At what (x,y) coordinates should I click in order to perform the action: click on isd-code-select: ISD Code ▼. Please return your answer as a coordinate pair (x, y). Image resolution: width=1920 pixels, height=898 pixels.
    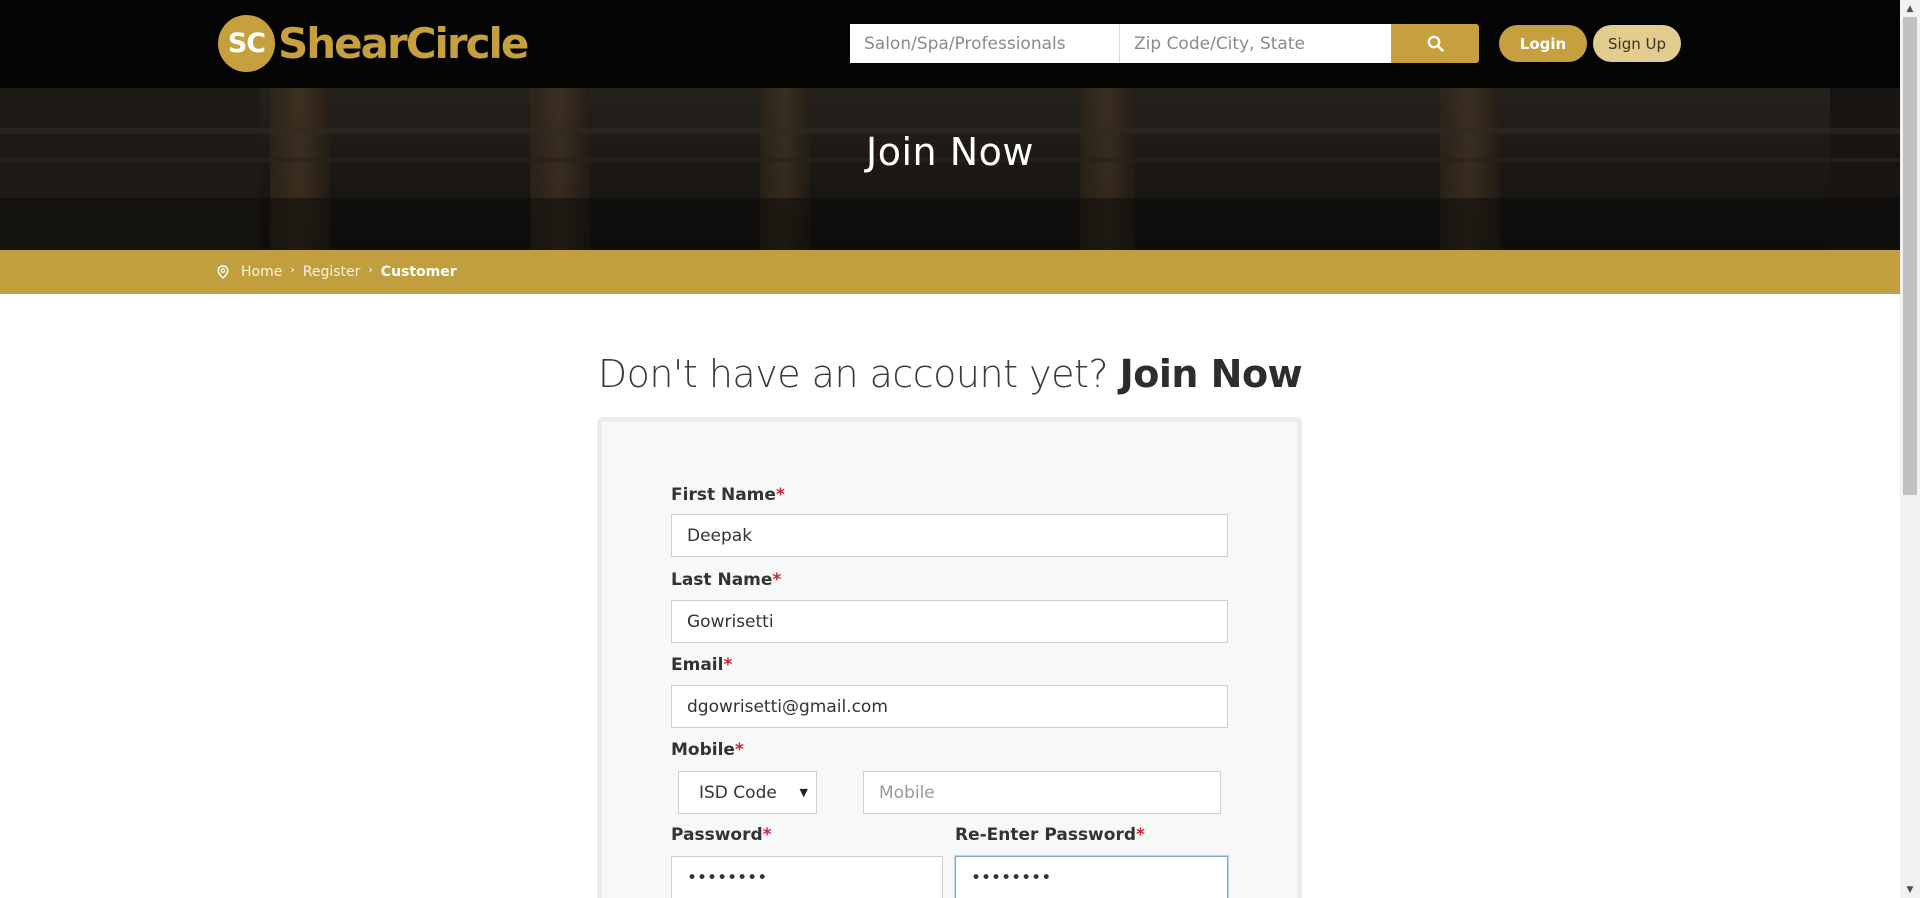
    Looking at the image, I should click on (747, 792).